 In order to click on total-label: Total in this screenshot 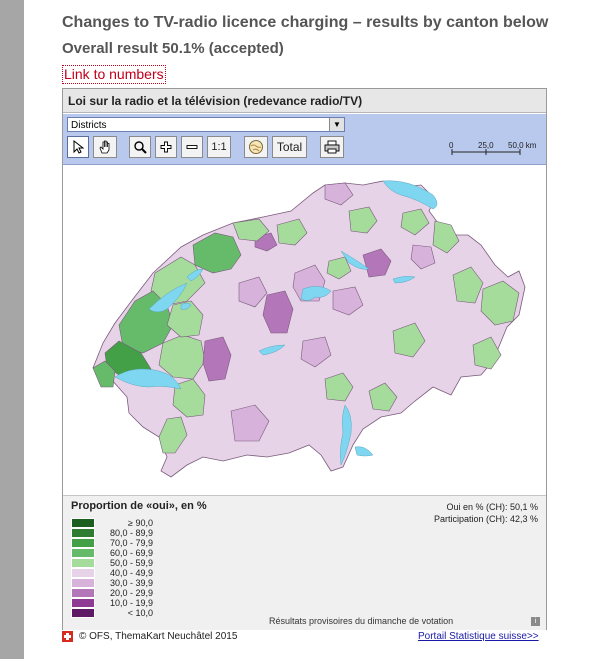, I will do `click(289, 147)`.